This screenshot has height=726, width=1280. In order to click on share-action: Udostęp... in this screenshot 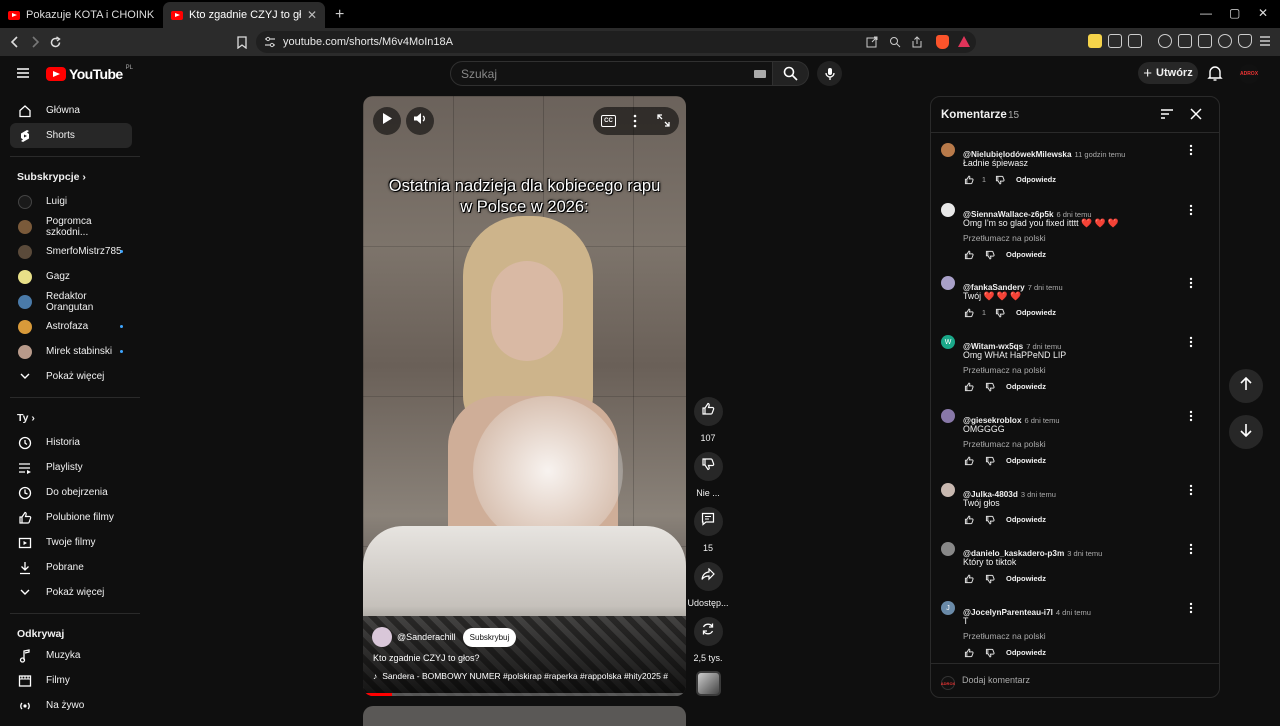, I will do `click(708, 585)`.